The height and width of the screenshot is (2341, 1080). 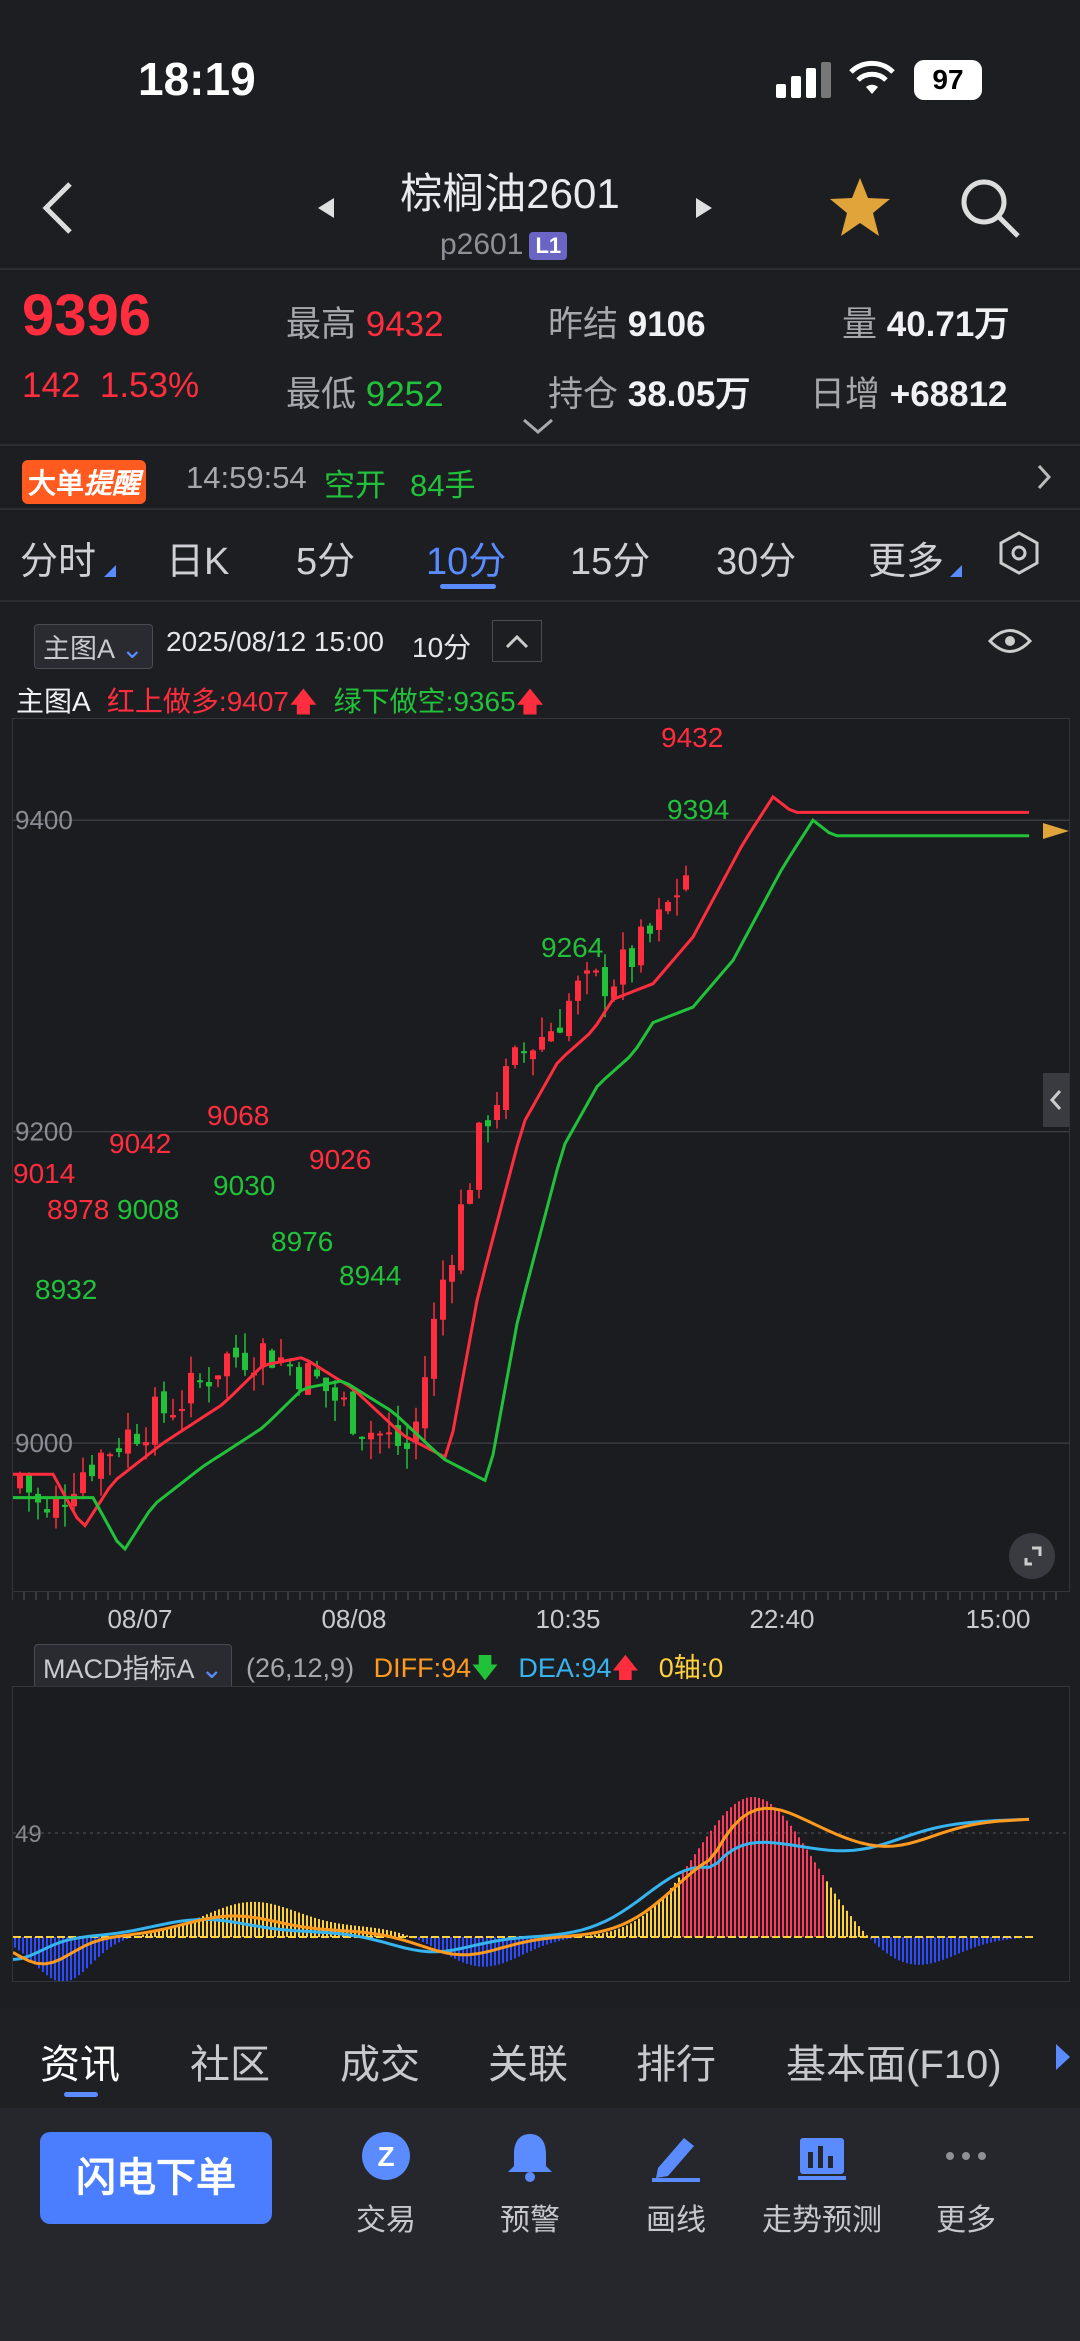 What do you see at coordinates (149, 385) in the screenshot?
I see `change-pct: 1.53%` at bounding box center [149, 385].